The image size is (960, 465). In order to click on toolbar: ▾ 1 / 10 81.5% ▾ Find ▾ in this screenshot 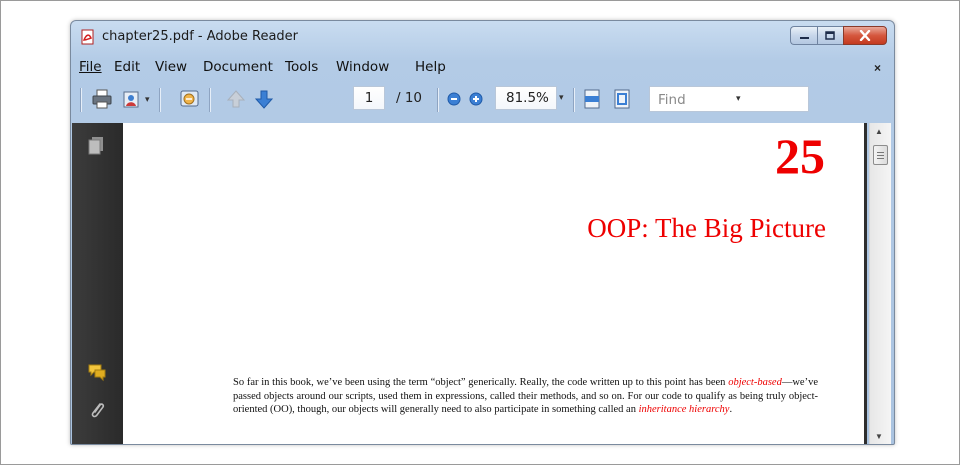, I will do `click(482, 100)`.